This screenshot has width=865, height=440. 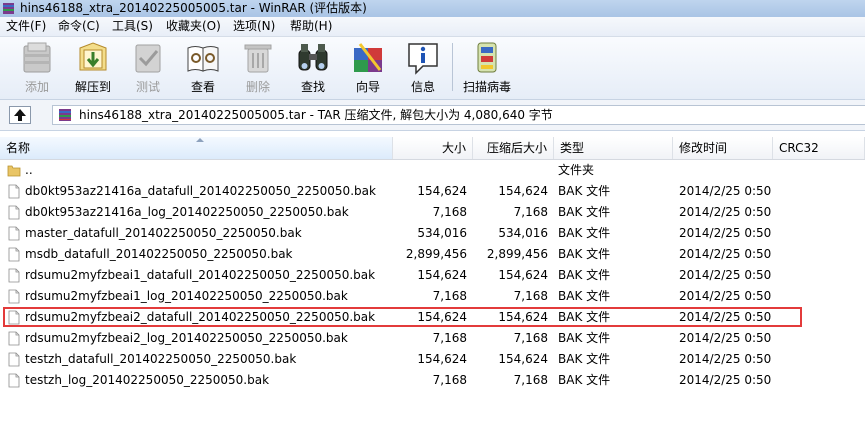 I want to click on info-icon, so click(x=423, y=59).